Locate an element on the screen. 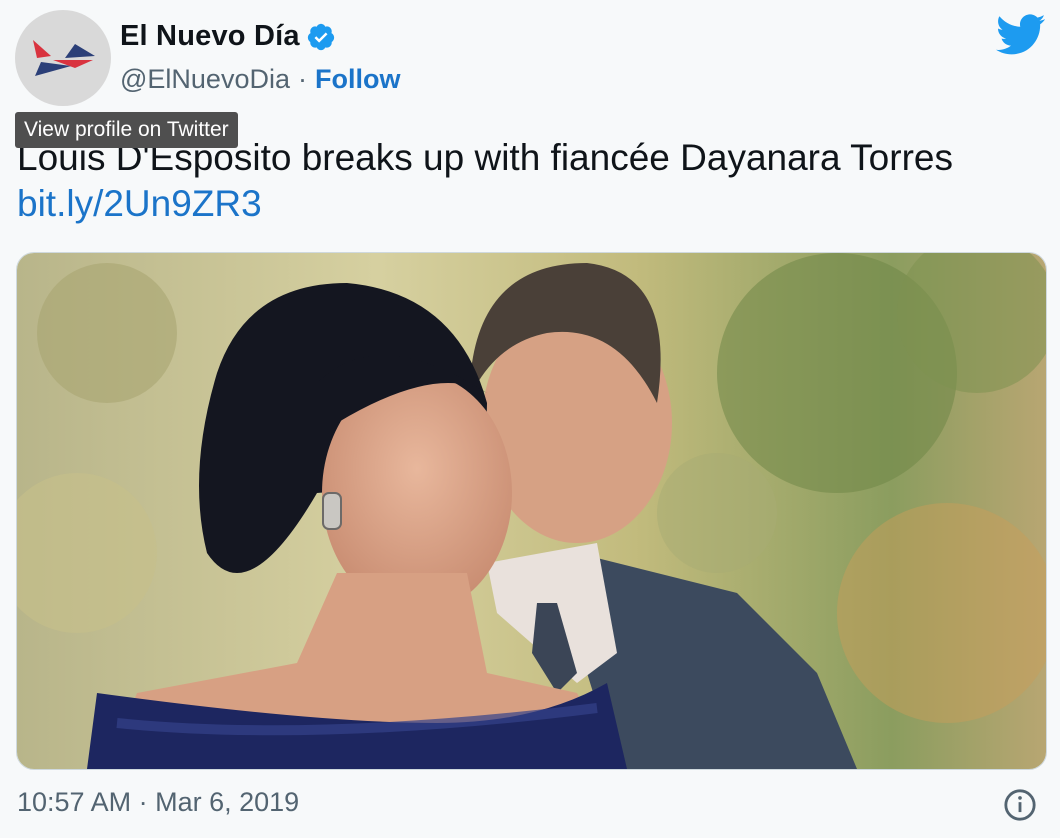 This screenshot has height=838, width=1060. verified-badge-icon is located at coordinates (321, 37).